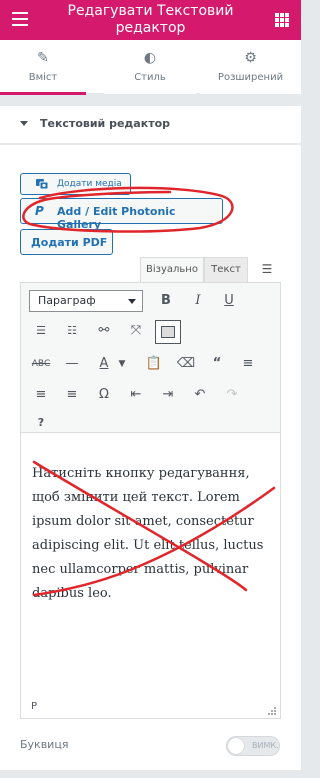 The image size is (320, 778). I want to click on help-icon: ?, so click(41, 423).